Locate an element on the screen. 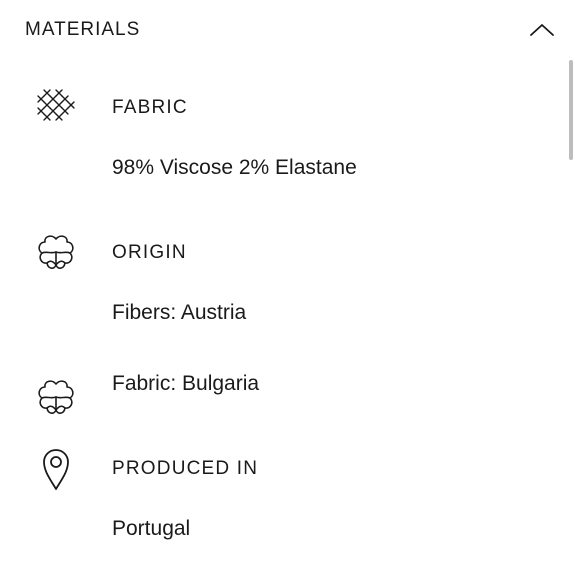 Image resolution: width=580 pixels, height=580 pixels. origin-fabric: Fabric: Bulgaria is located at coordinates (186, 383).